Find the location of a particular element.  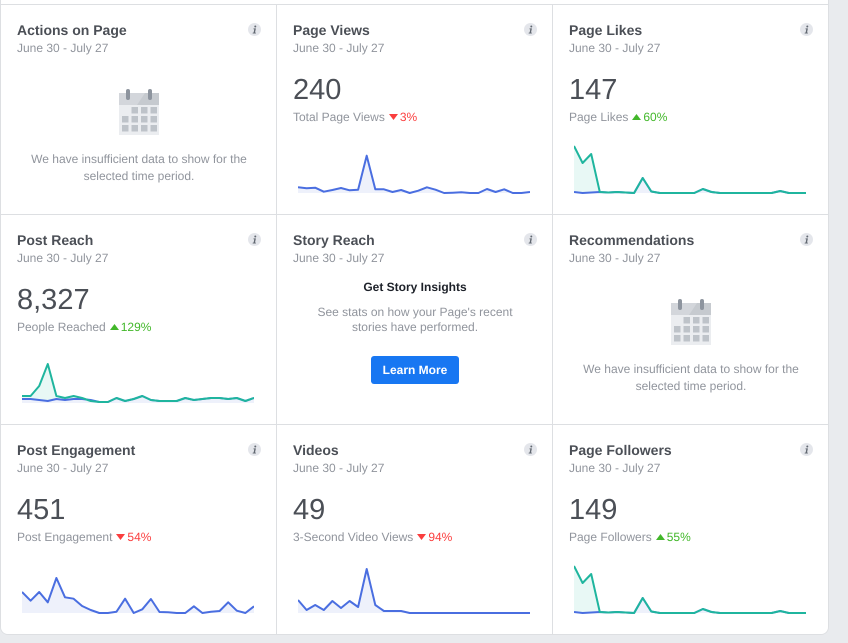

card-title: Recommendations is located at coordinates (631, 240).